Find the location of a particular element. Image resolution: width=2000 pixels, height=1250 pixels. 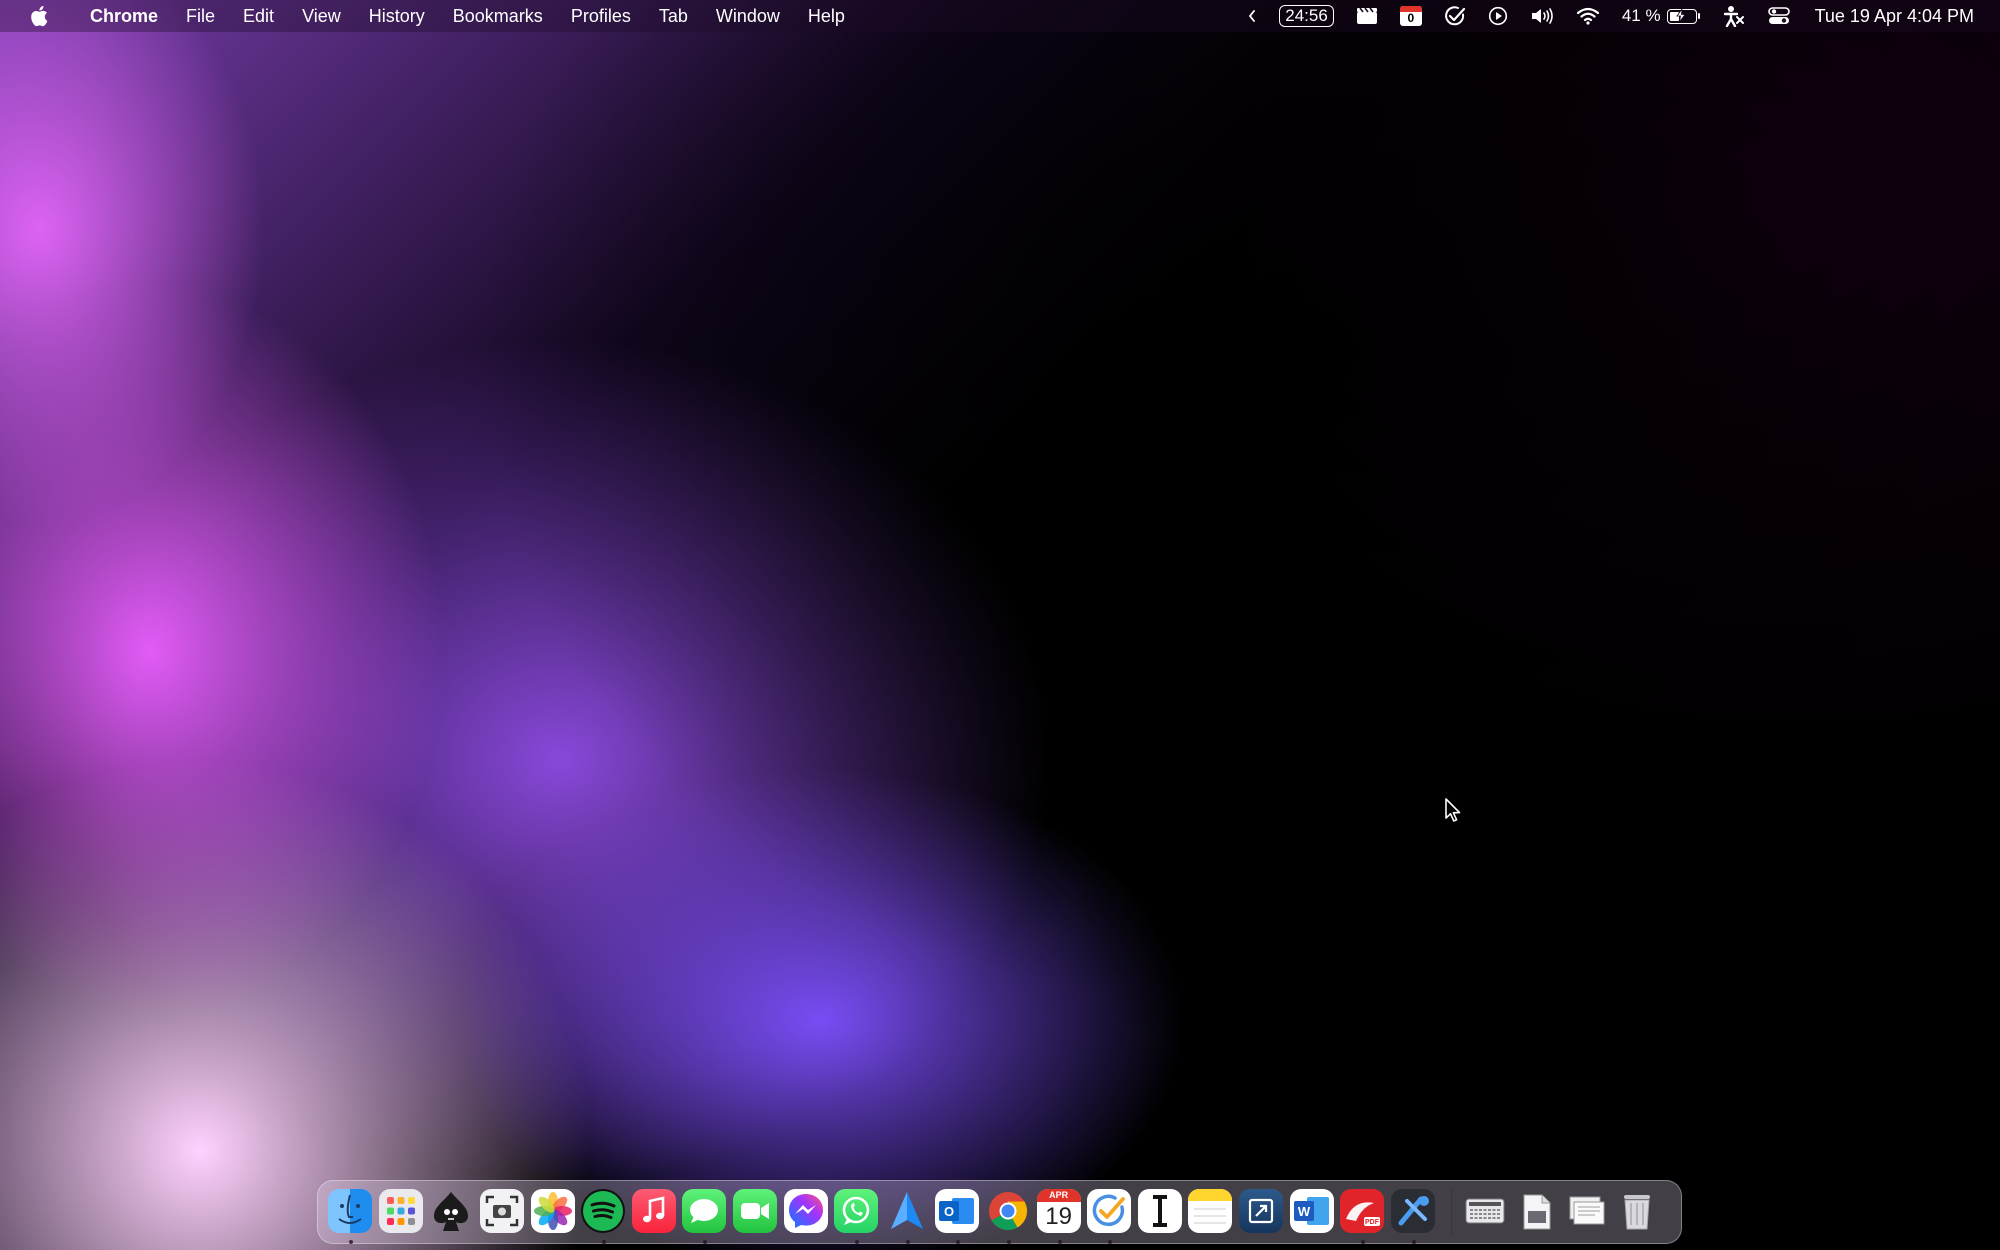

text-cursor-icon is located at coordinates (1159, 1211).